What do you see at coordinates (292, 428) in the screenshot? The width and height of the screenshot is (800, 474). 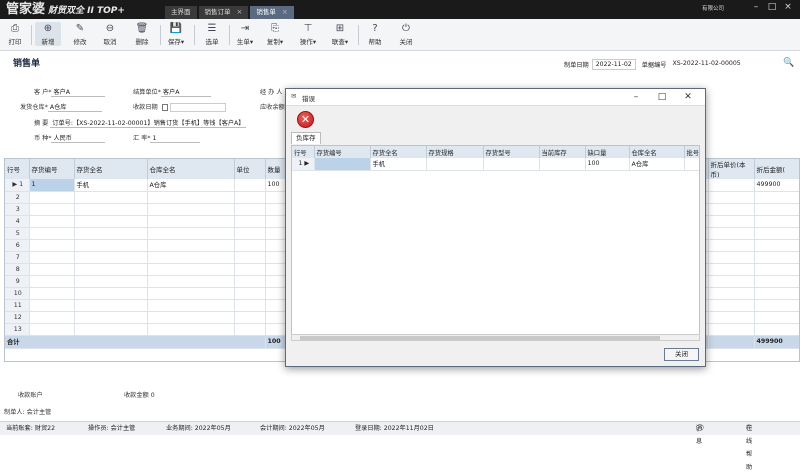 I see `status-acct-period: 会计期间: 2022年05月` at bounding box center [292, 428].